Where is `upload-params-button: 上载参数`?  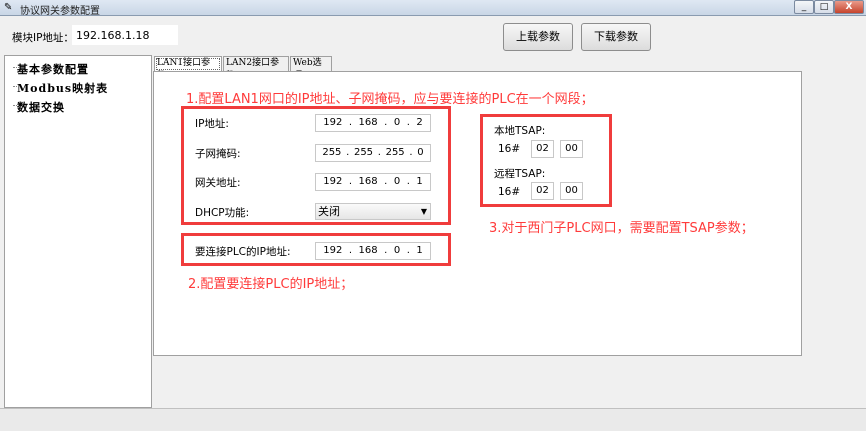
upload-params-button: 上载参数 is located at coordinates (538, 37).